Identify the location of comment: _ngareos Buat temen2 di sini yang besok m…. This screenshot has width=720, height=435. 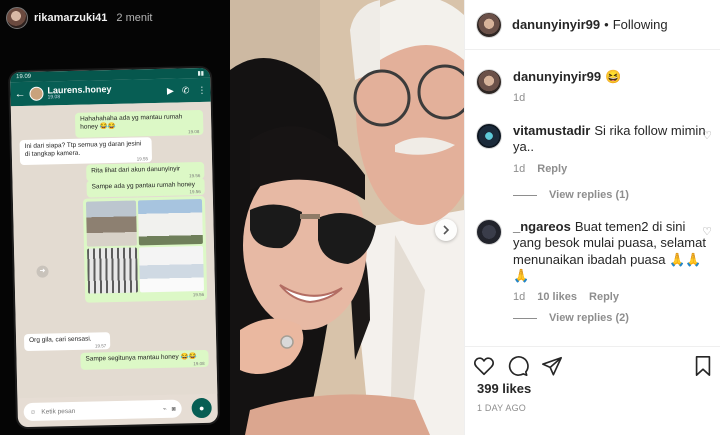
(594, 262).